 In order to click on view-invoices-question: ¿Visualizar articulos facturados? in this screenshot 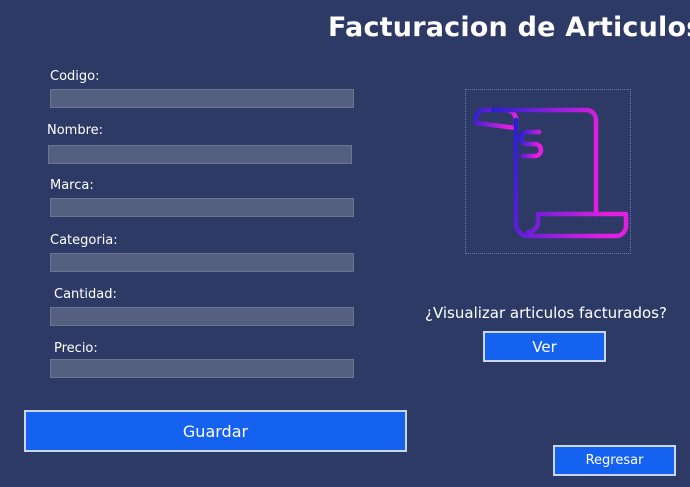, I will do `click(546, 313)`.